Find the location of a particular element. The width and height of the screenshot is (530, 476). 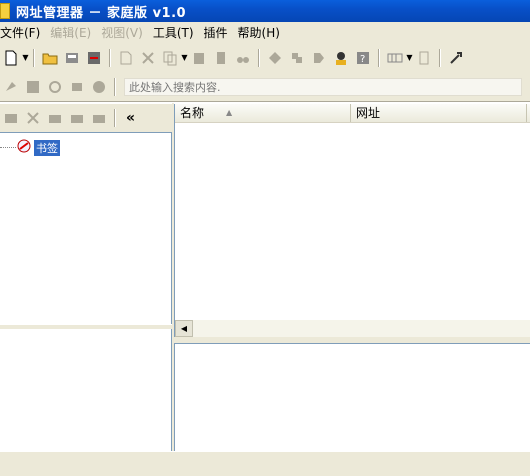

column-url-label: 网址 is located at coordinates (368, 113).